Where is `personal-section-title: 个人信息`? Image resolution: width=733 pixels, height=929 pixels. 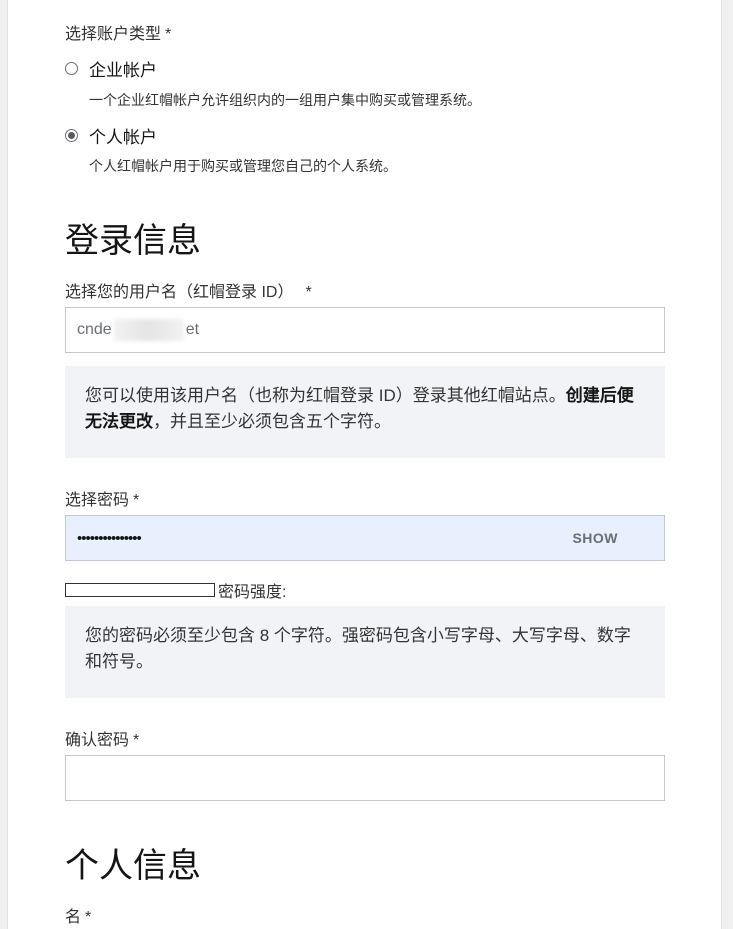 personal-section-title: 个人信息 is located at coordinates (133, 866).